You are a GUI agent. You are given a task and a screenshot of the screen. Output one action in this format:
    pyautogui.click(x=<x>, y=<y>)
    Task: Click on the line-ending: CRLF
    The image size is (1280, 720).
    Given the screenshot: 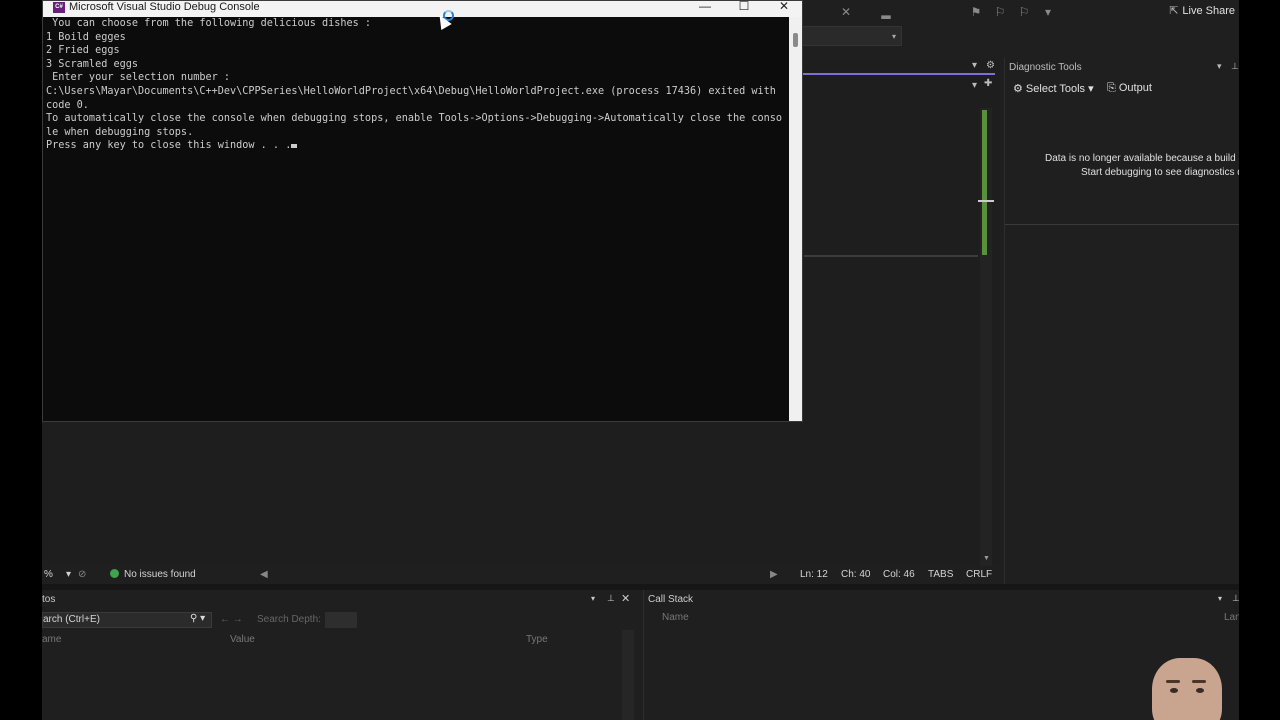 What is the action you would take?
    pyautogui.click(x=979, y=574)
    